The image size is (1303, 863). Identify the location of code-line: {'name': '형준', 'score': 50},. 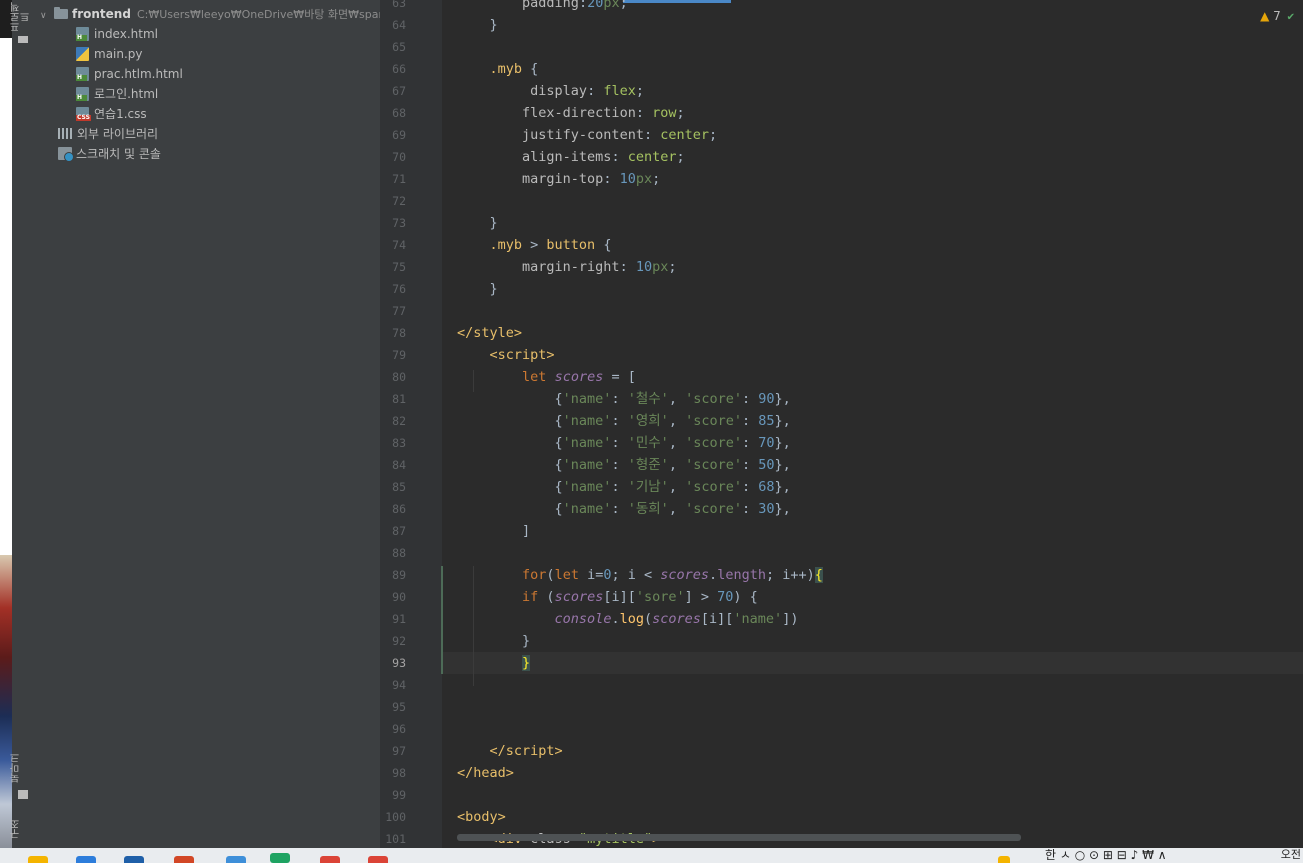
(624, 465).